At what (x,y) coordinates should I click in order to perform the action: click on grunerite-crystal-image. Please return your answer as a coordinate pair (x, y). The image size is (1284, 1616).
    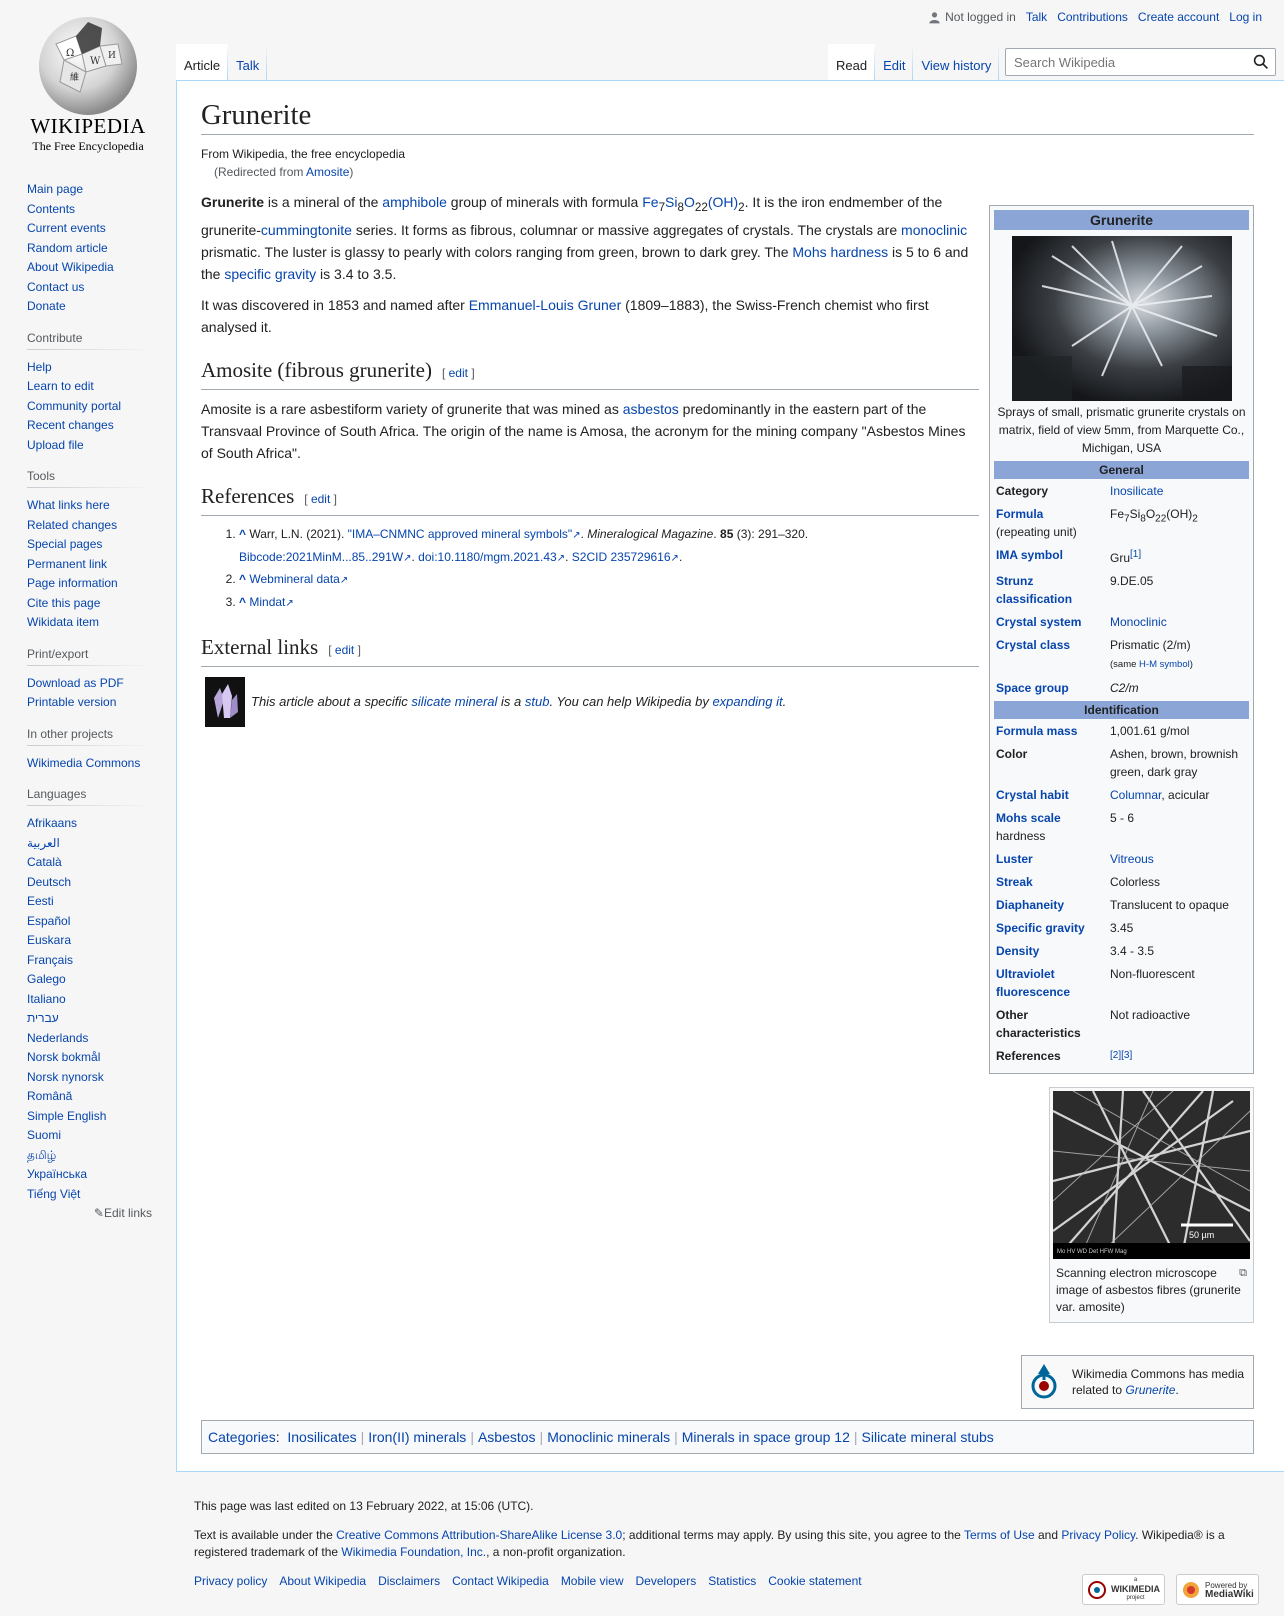
    Looking at the image, I should click on (1121, 318).